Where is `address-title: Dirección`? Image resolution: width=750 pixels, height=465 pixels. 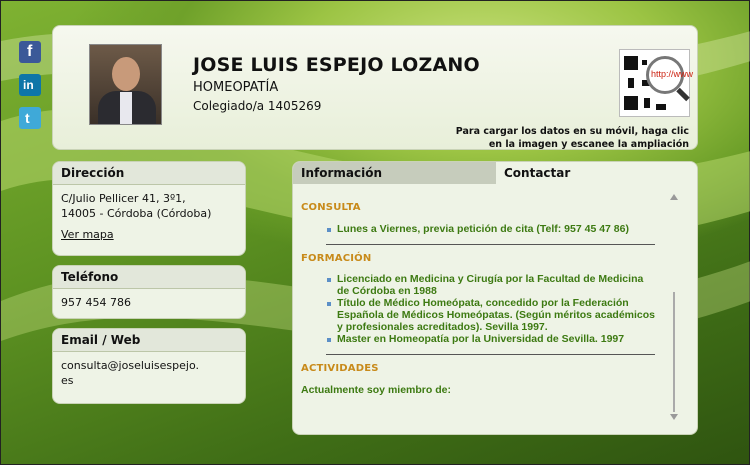 address-title: Dirección is located at coordinates (149, 173).